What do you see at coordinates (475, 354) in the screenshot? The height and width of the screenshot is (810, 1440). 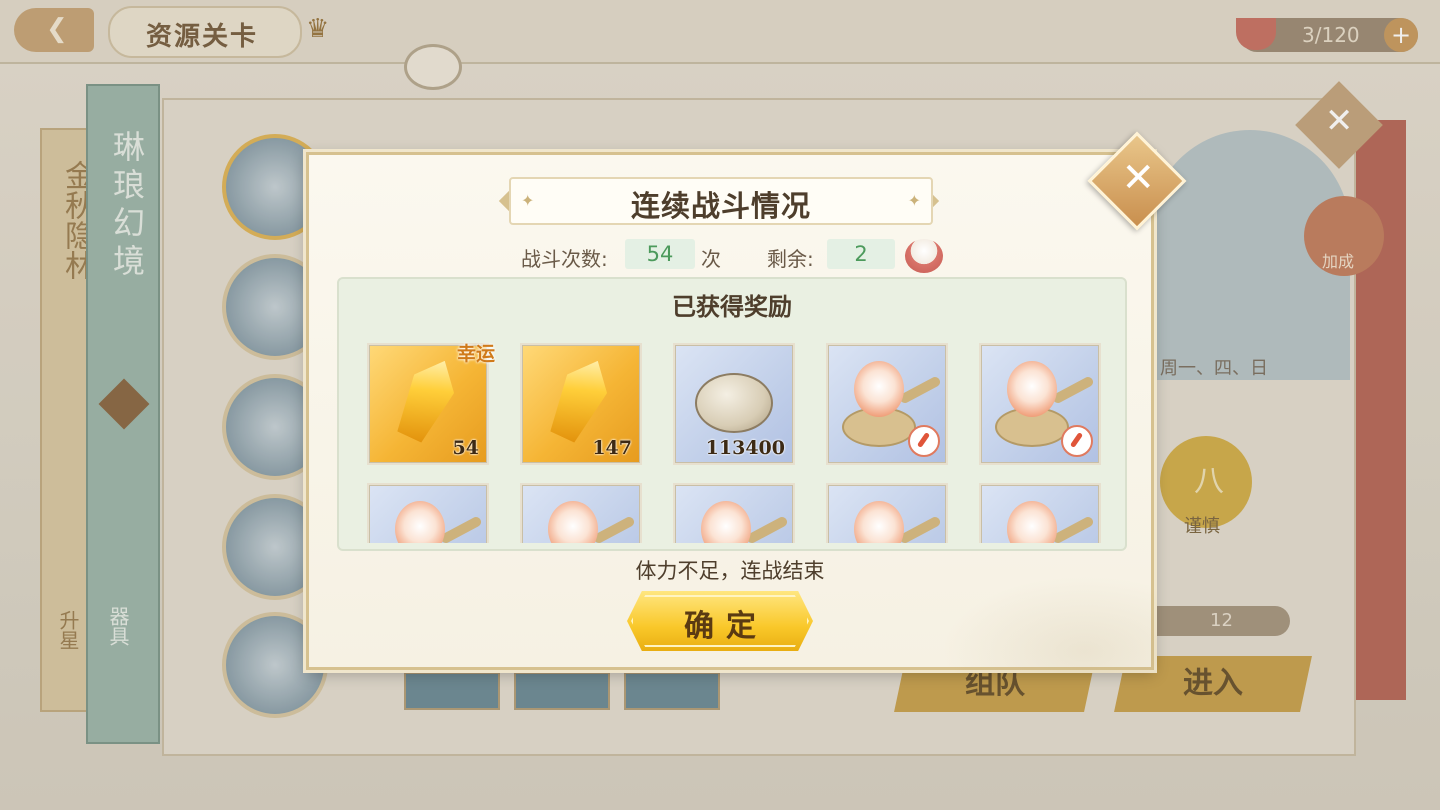 I see `lucky-tag: 幸运` at bounding box center [475, 354].